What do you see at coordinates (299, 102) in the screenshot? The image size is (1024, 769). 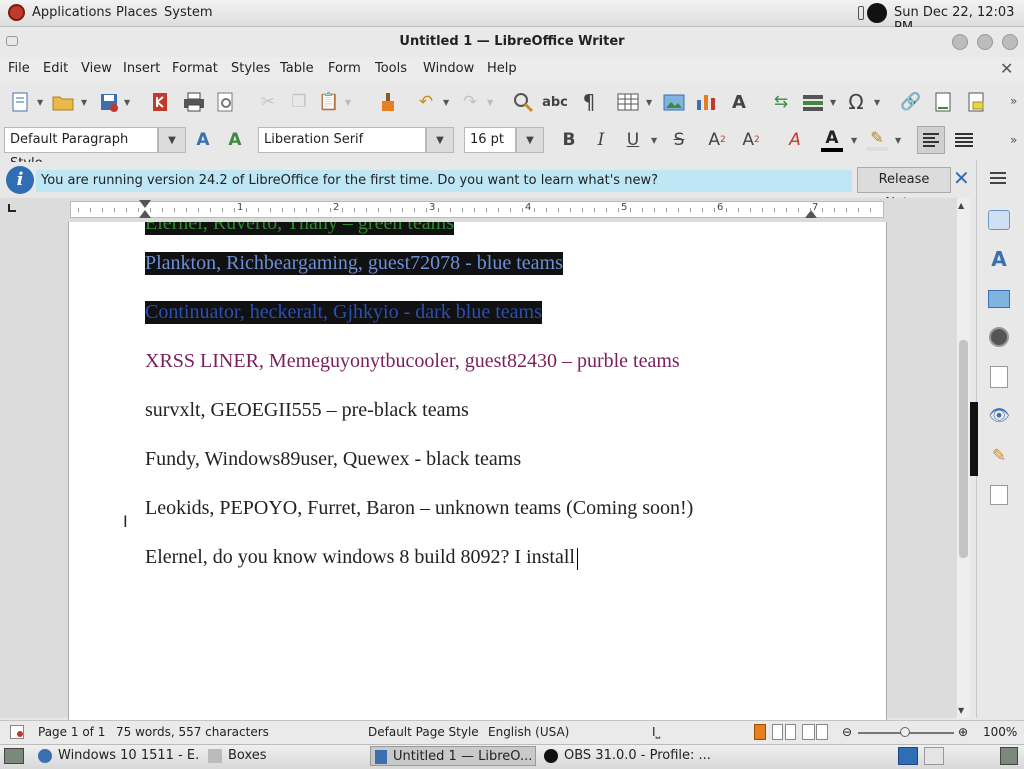 I see `copy-icon: ❐` at bounding box center [299, 102].